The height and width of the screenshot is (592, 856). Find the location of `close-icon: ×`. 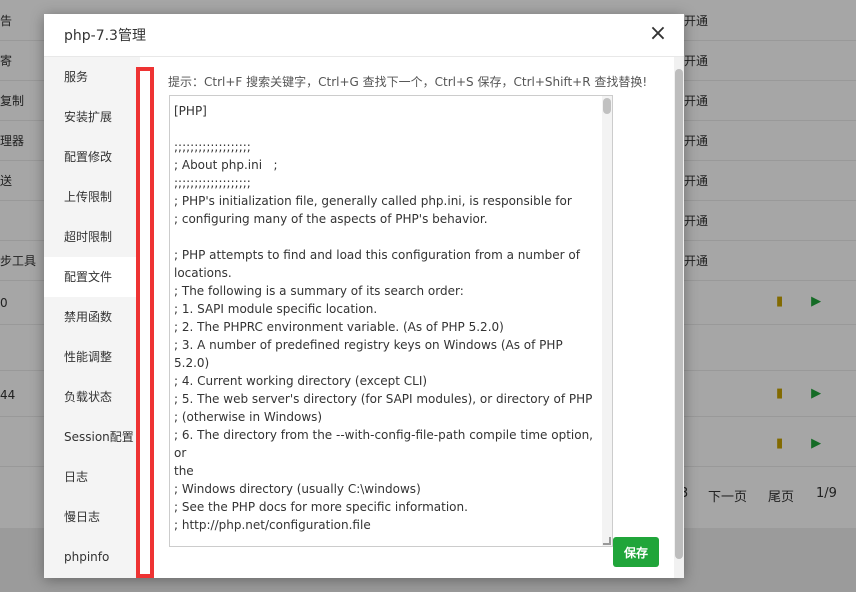

close-icon: × is located at coordinates (658, 34).